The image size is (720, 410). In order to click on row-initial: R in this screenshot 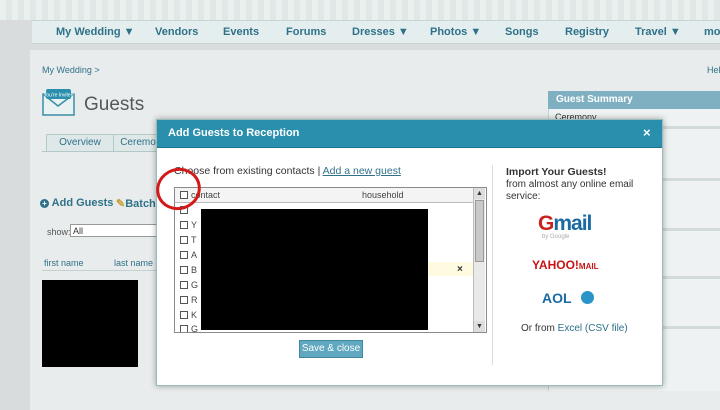, I will do `click(194, 300)`.